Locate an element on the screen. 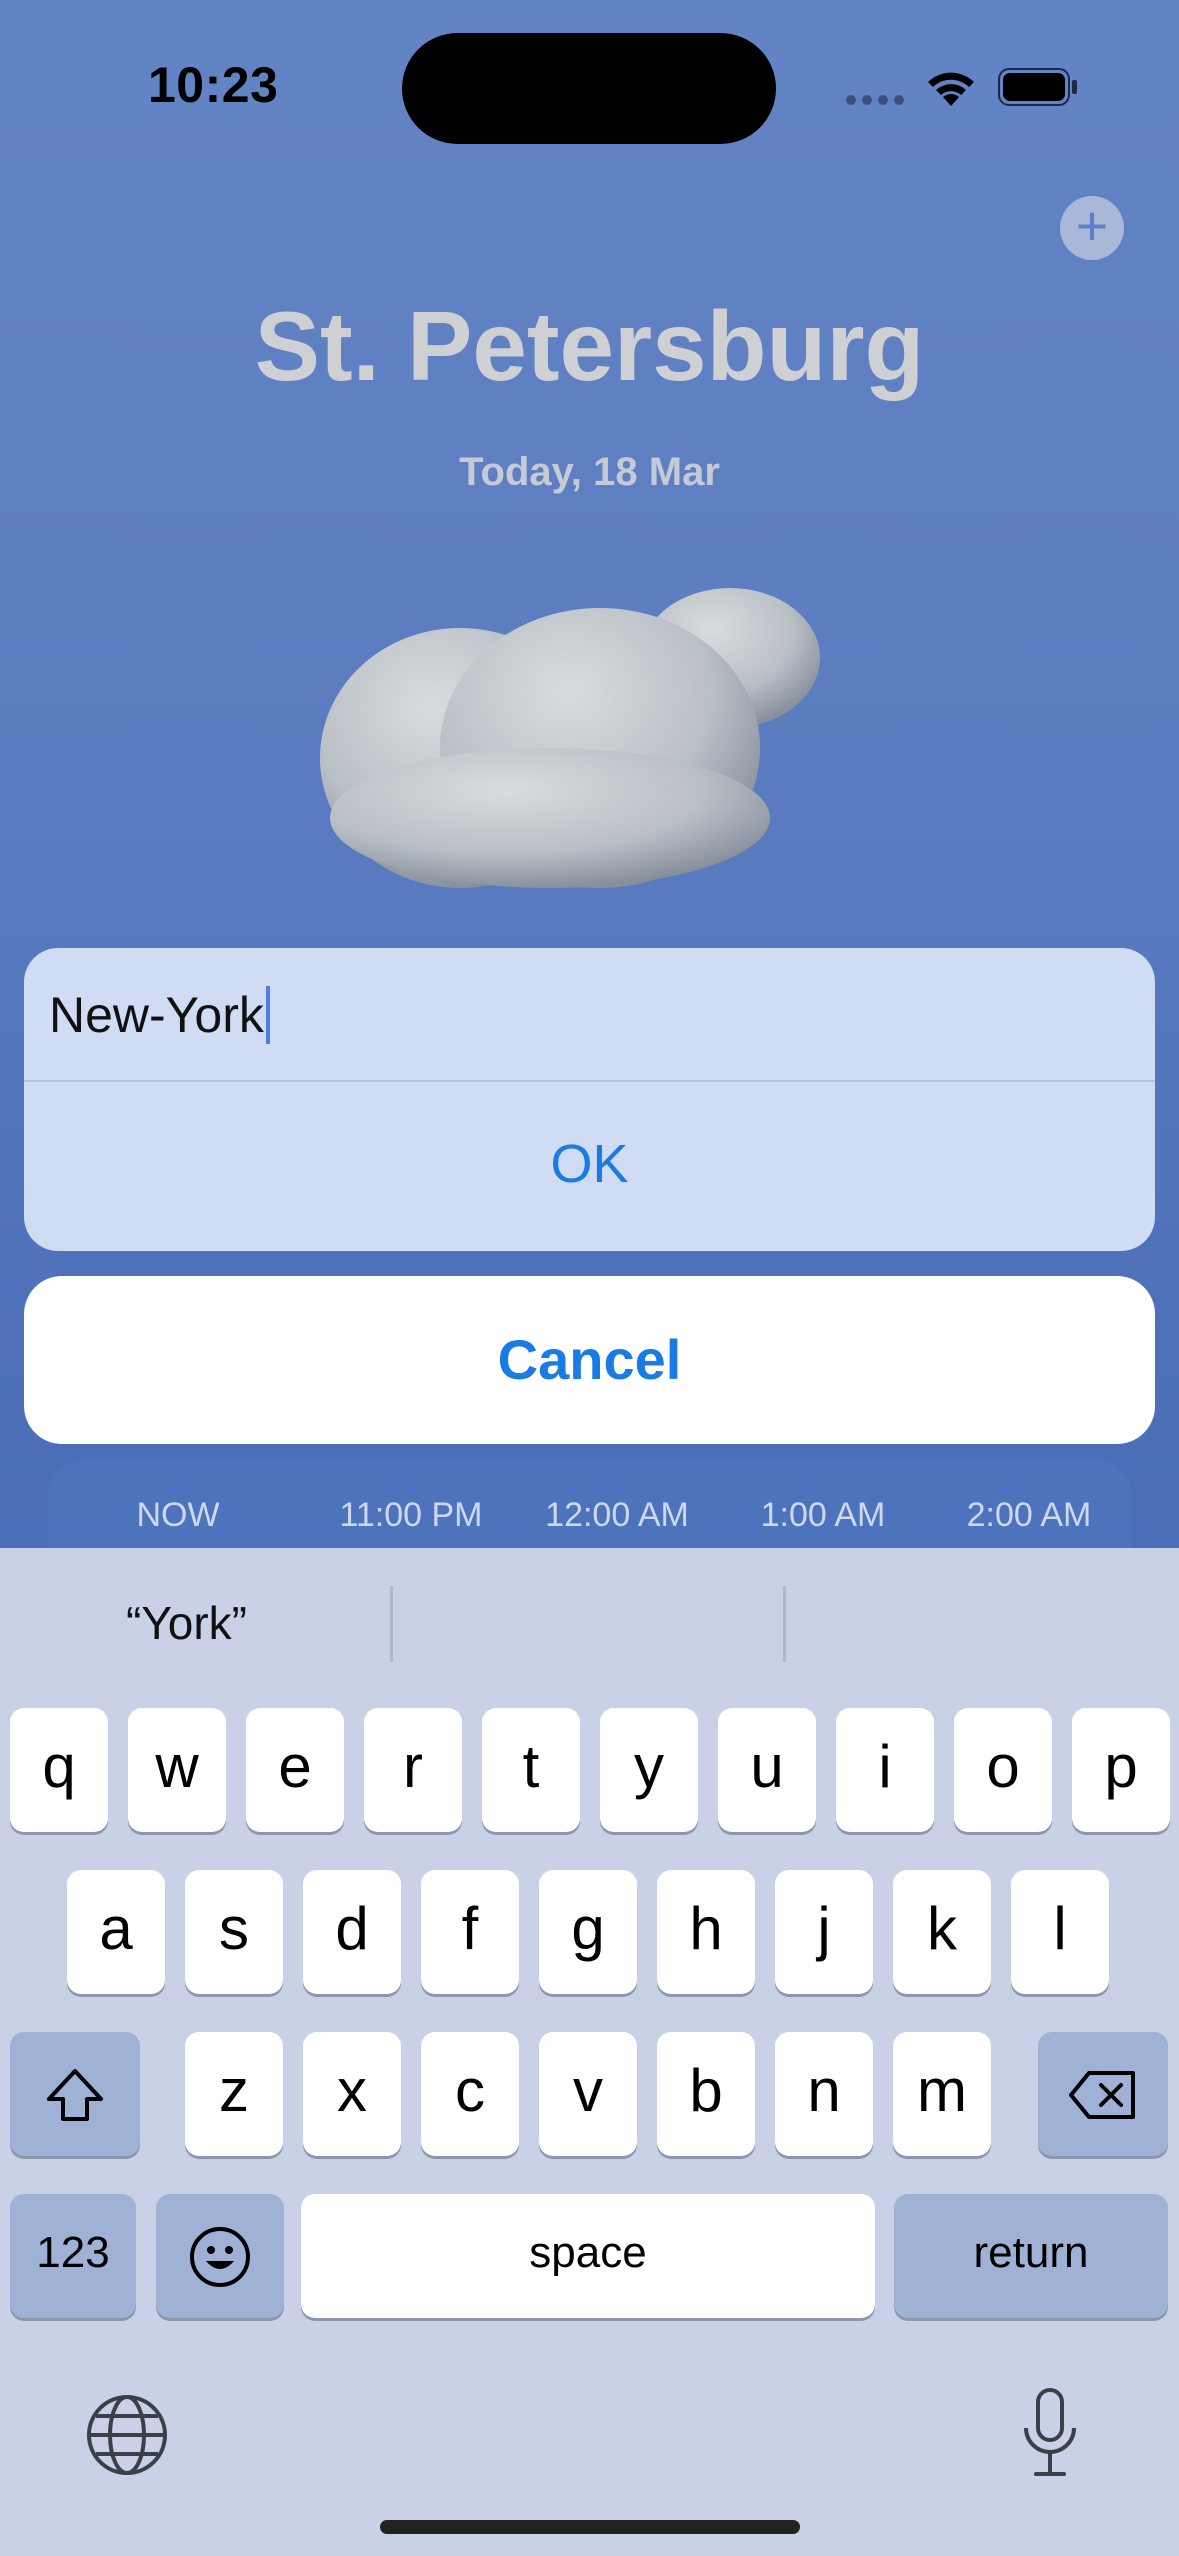  key-p: p is located at coordinates (1121, 1770).